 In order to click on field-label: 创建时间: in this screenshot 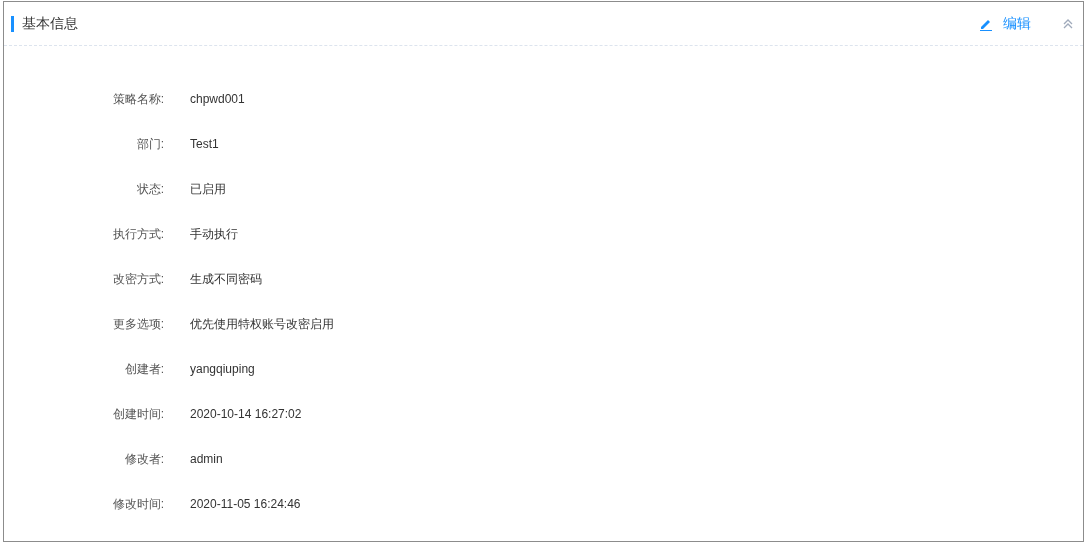, I will do `click(137, 414)`.